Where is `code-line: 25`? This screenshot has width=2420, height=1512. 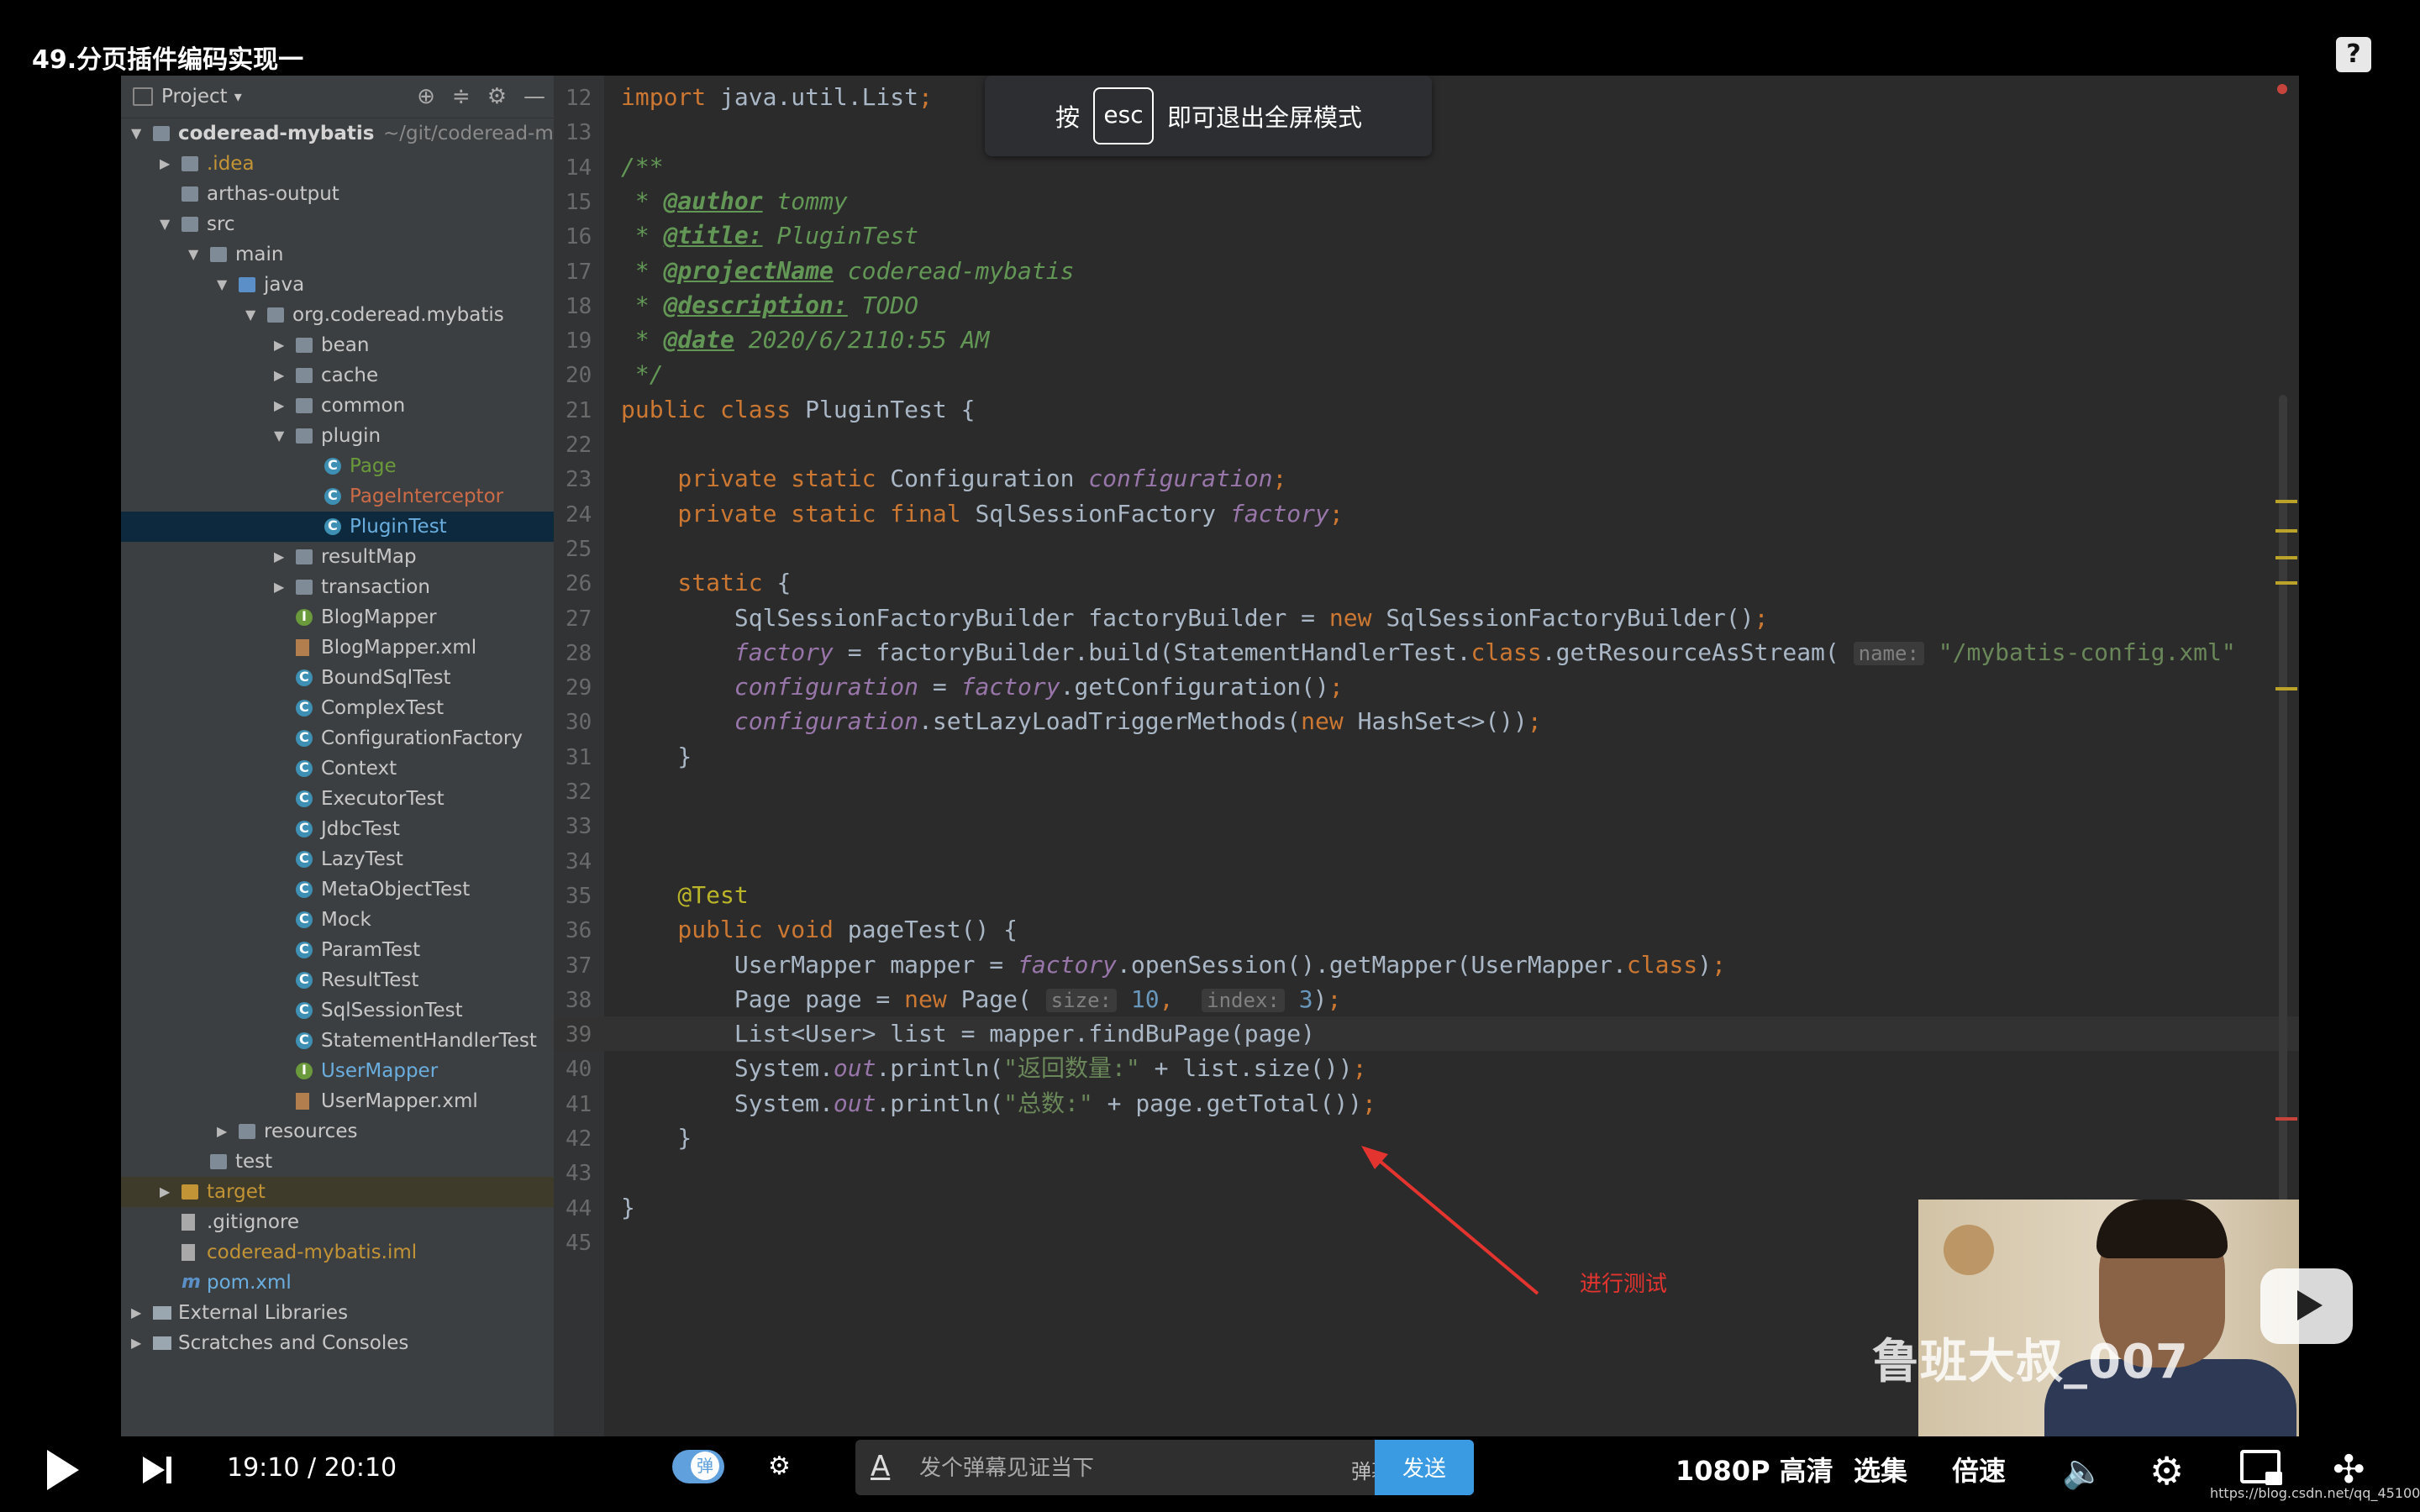 code-line: 25 is located at coordinates (1426, 548).